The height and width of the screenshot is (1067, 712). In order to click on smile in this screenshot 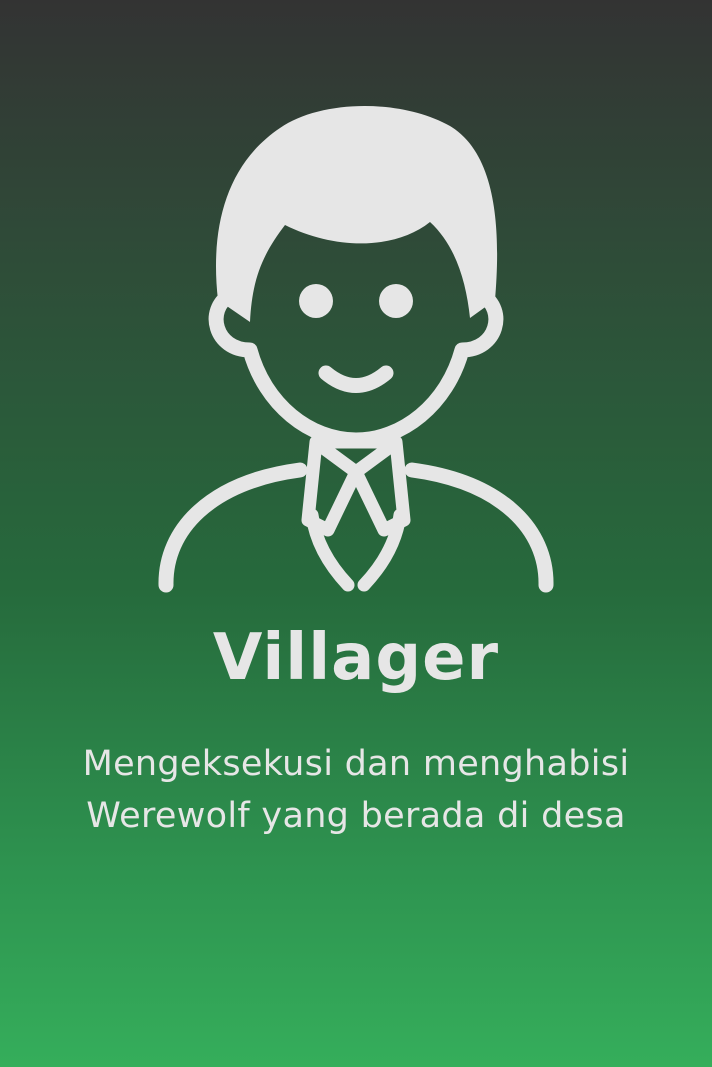, I will do `click(356, 379)`.